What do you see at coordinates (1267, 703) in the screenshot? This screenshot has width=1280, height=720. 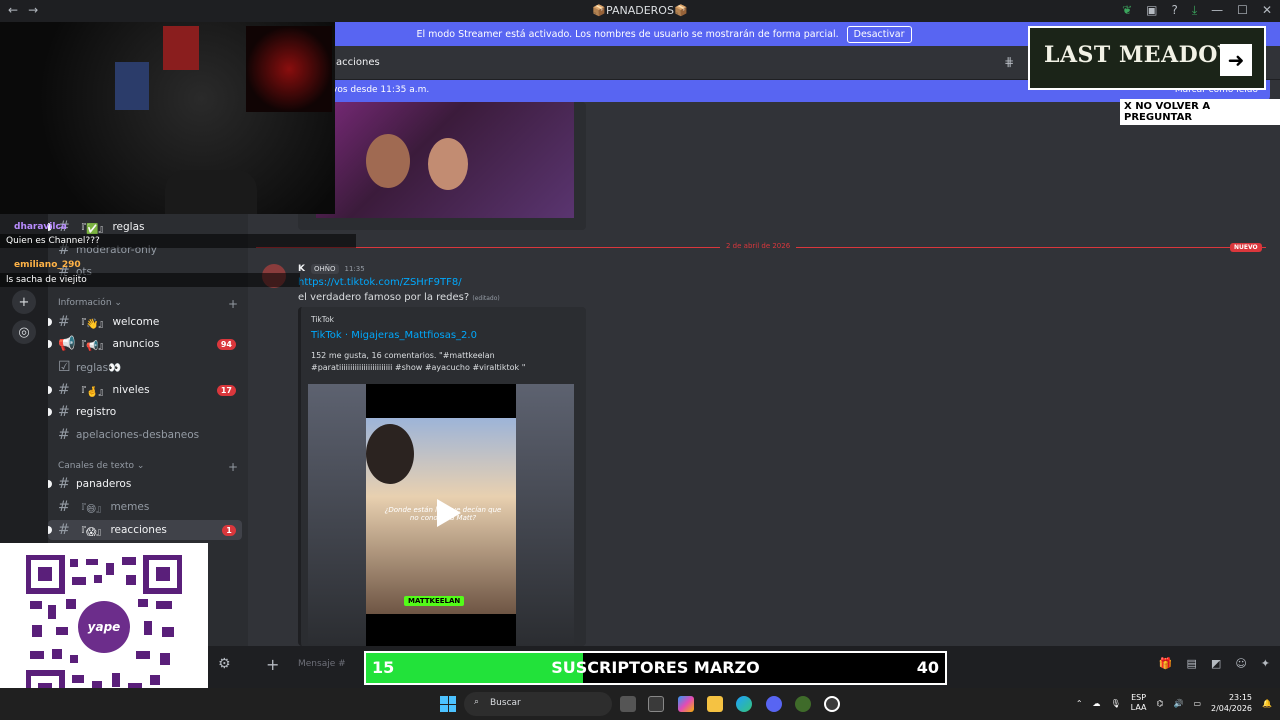 I see `notifications-icon: 🔔` at bounding box center [1267, 703].